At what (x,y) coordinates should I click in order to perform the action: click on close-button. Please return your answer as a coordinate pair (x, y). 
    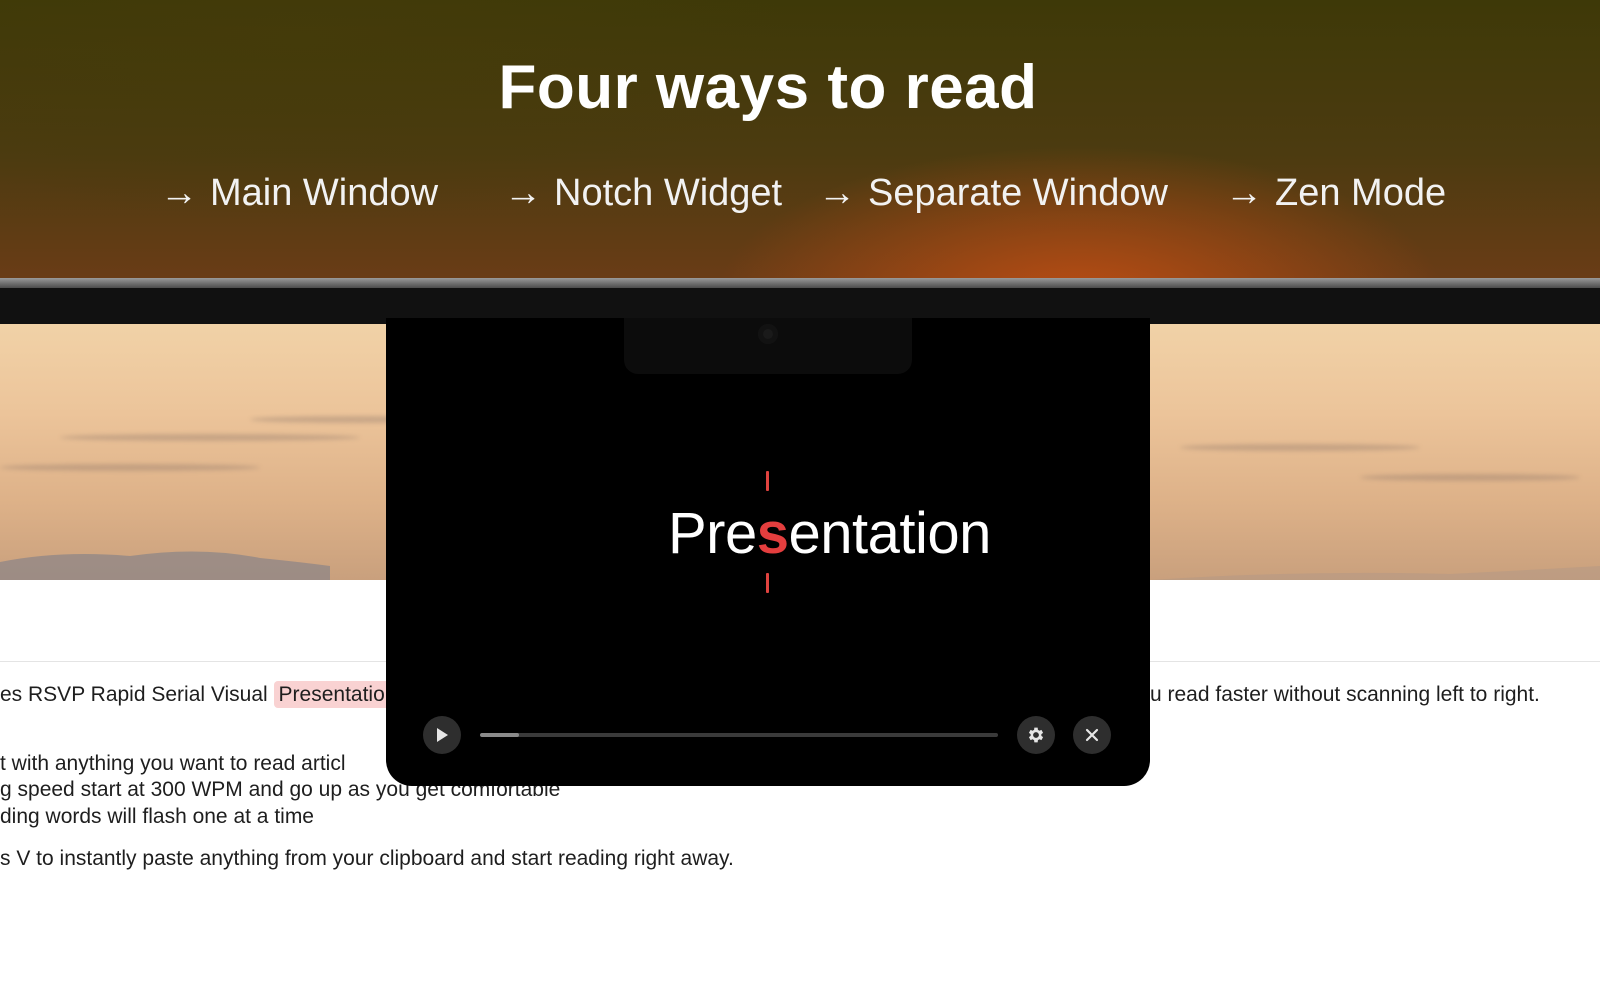
    Looking at the image, I should click on (1092, 735).